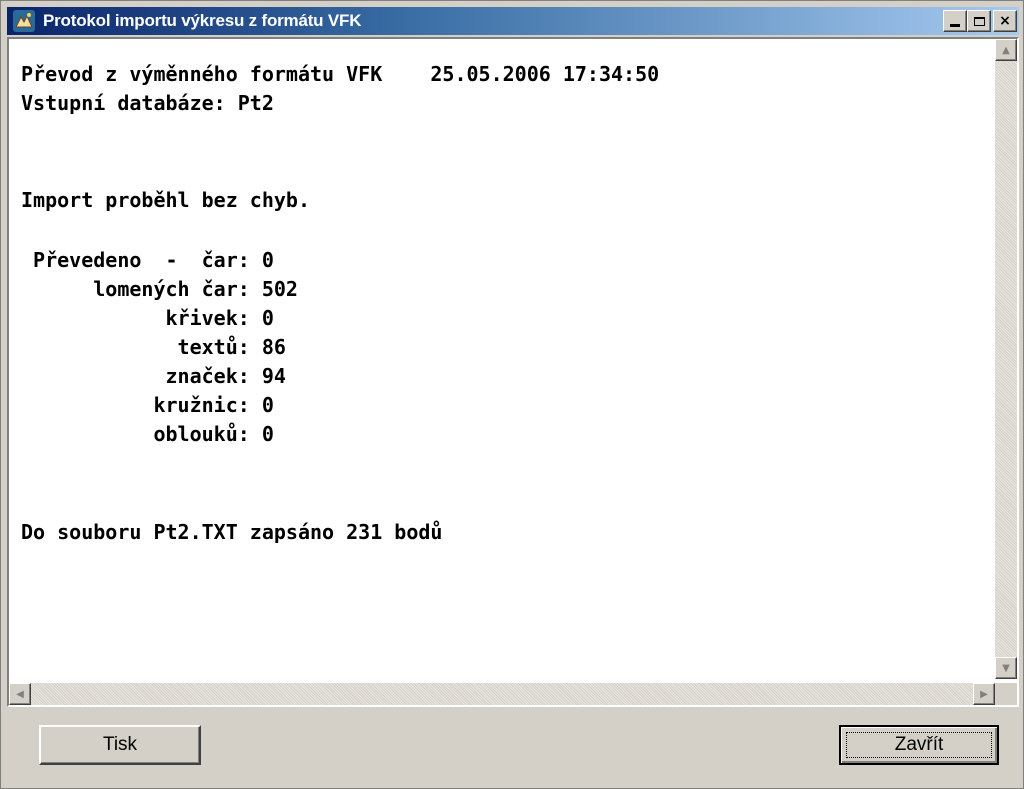 Image resolution: width=1024 pixels, height=789 pixels. I want to click on log-line: Vstupní databáze: Pt2, so click(147, 103).